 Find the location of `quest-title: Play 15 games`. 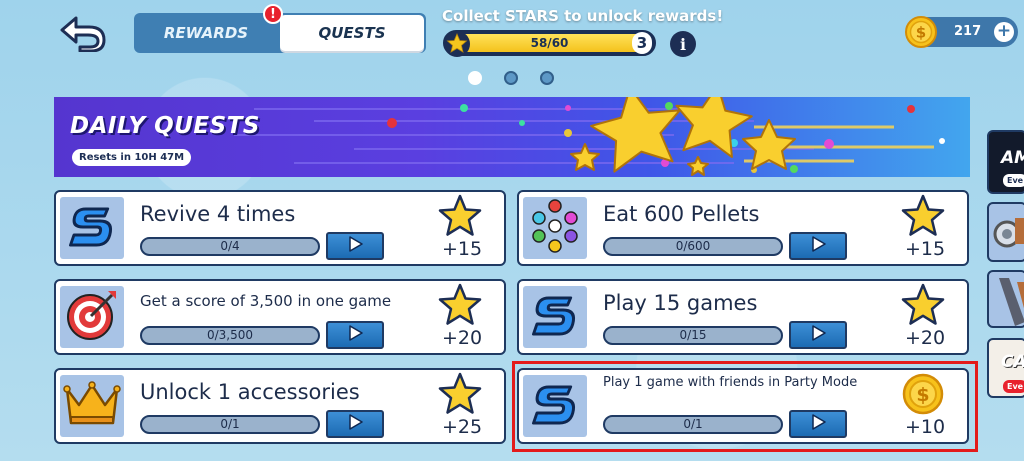

quest-title: Play 15 games is located at coordinates (680, 303).